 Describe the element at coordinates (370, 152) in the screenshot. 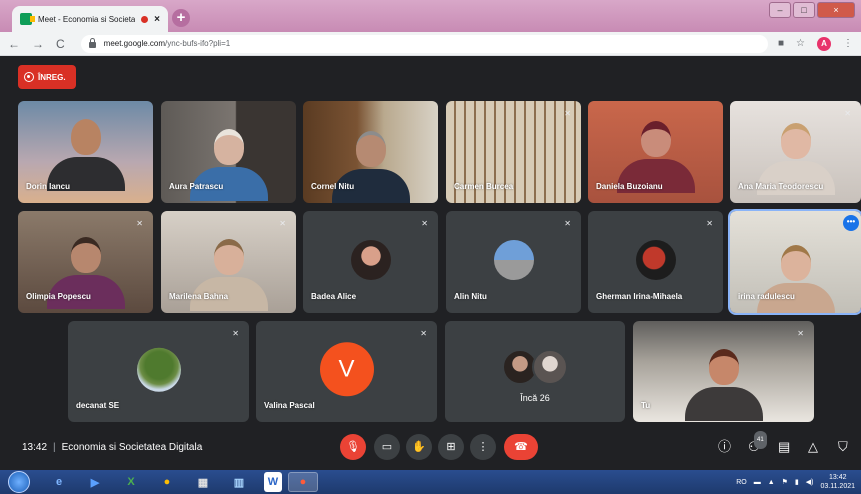

I see `participant-tile: Cornel Nitu` at that location.